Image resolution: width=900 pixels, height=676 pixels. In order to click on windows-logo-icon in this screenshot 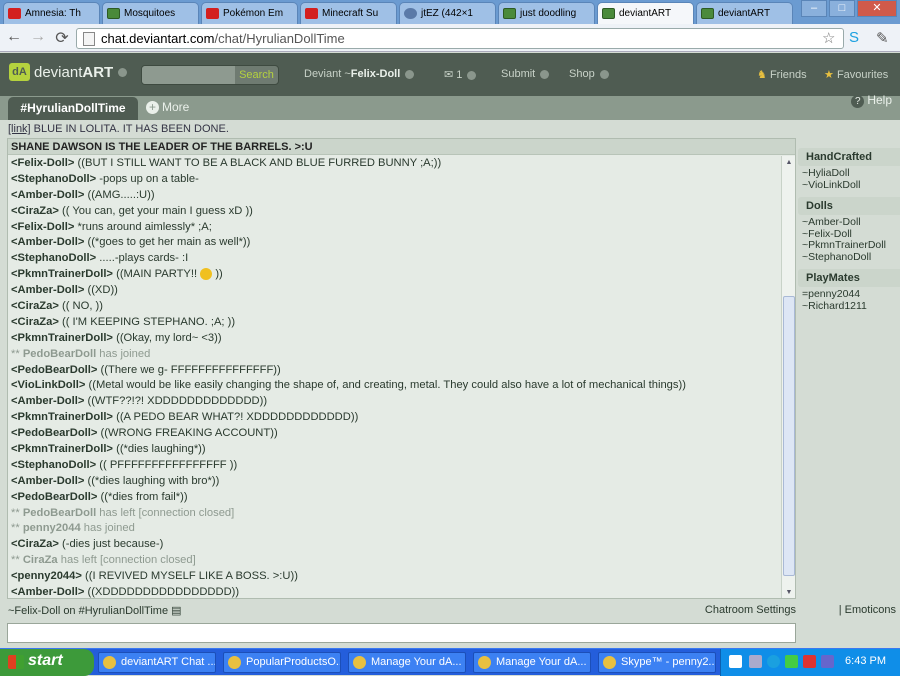, I will do `click(16, 662)`.